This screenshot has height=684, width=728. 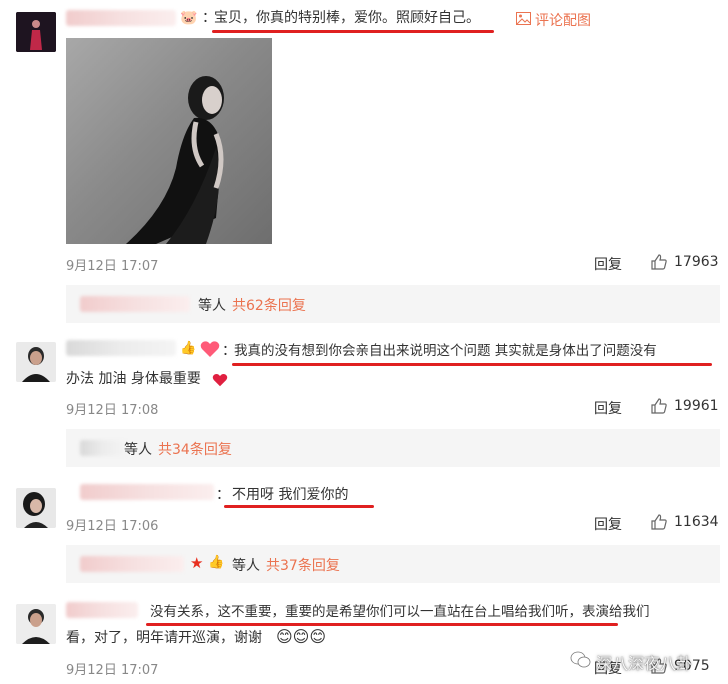 What do you see at coordinates (347, 18) in the screenshot?
I see `comment-text: 宝贝，你真的特别棒，爱你。照顾好自己。` at bounding box center [347, 18].